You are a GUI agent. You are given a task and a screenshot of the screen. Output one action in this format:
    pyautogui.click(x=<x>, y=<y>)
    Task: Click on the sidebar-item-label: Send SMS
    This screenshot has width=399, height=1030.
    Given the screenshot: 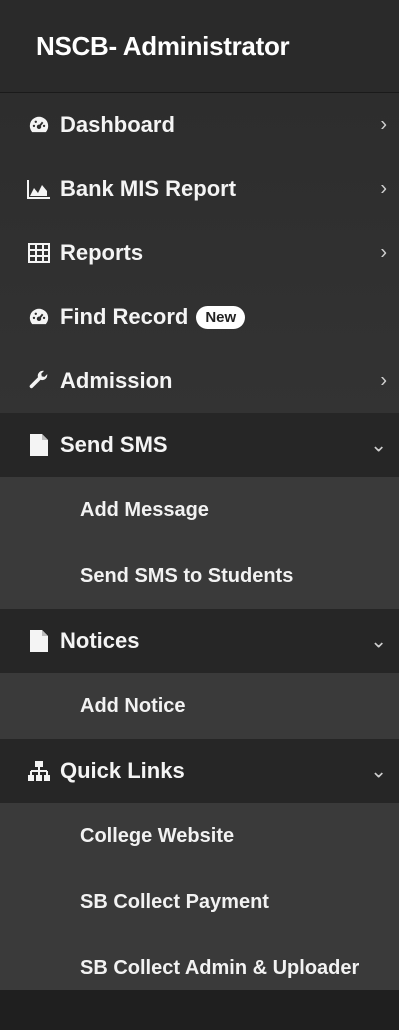 What is the action you would take?
    pyautogui.click(x=114, y=444)
    